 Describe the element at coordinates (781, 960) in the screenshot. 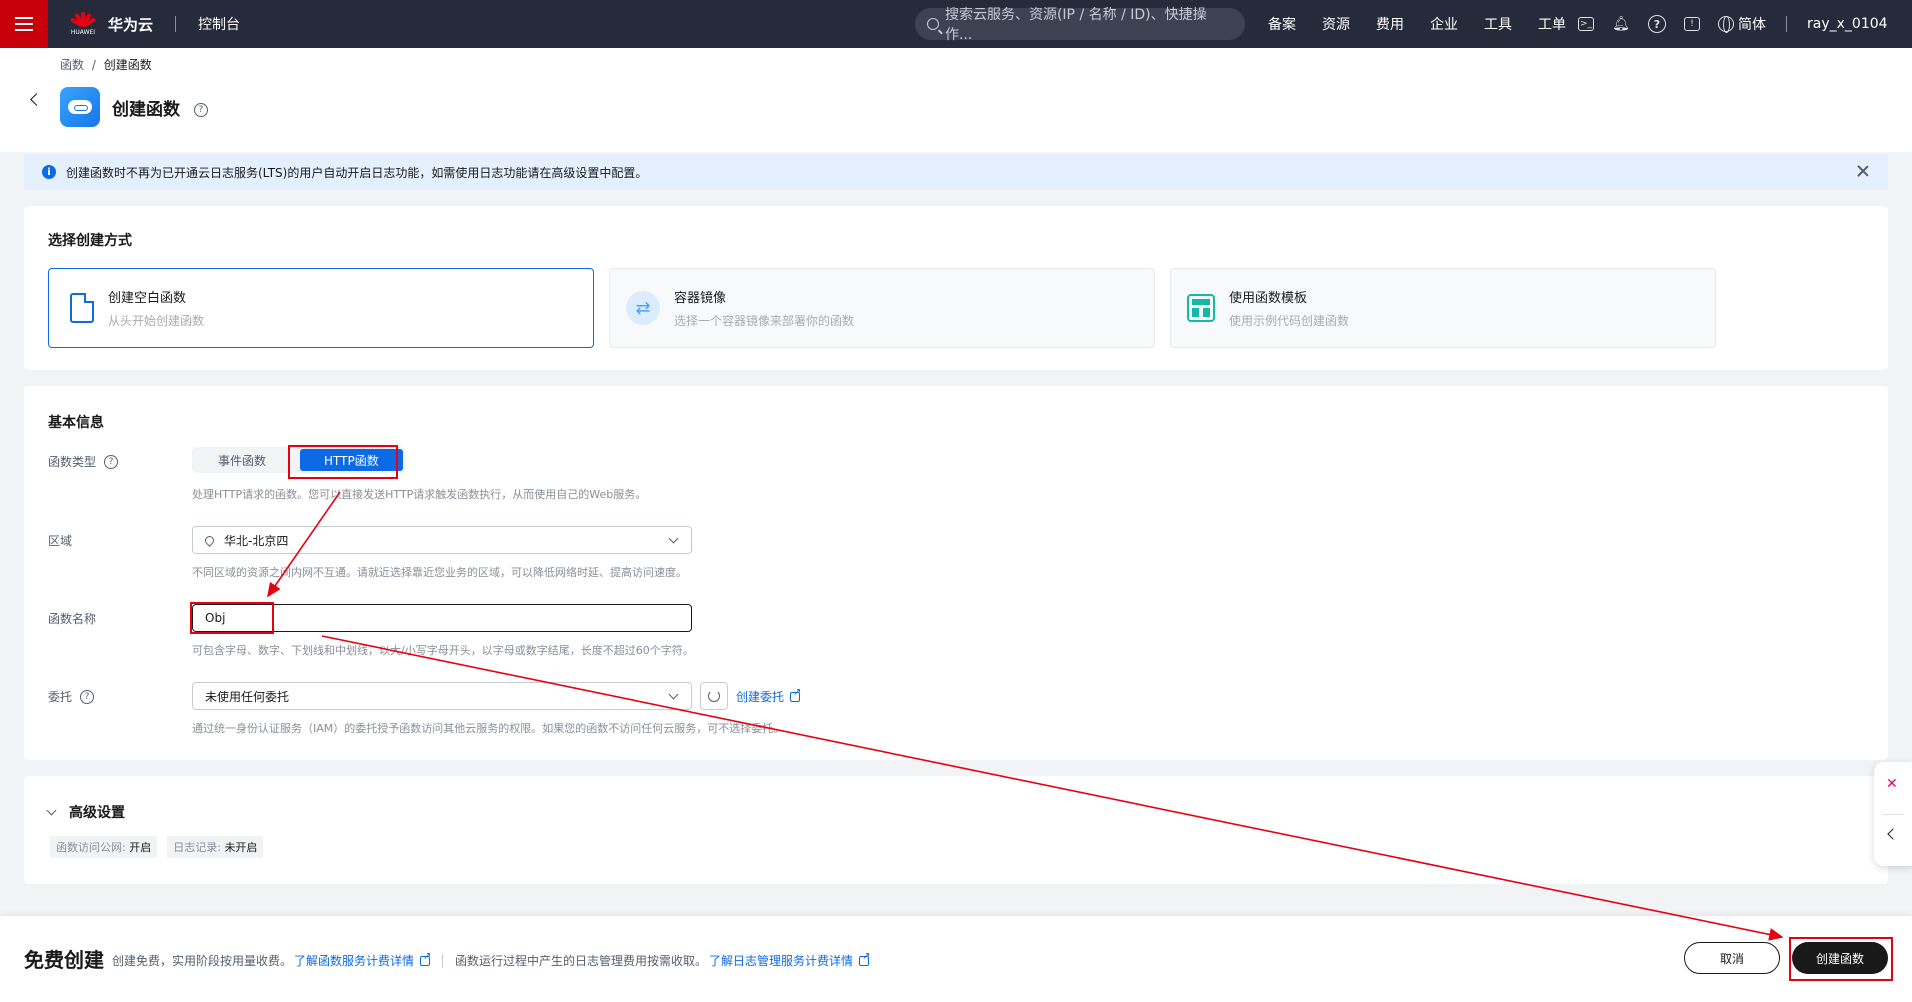

I see `log-pricing-link: 了解日志管理服务计费详情` at that location.